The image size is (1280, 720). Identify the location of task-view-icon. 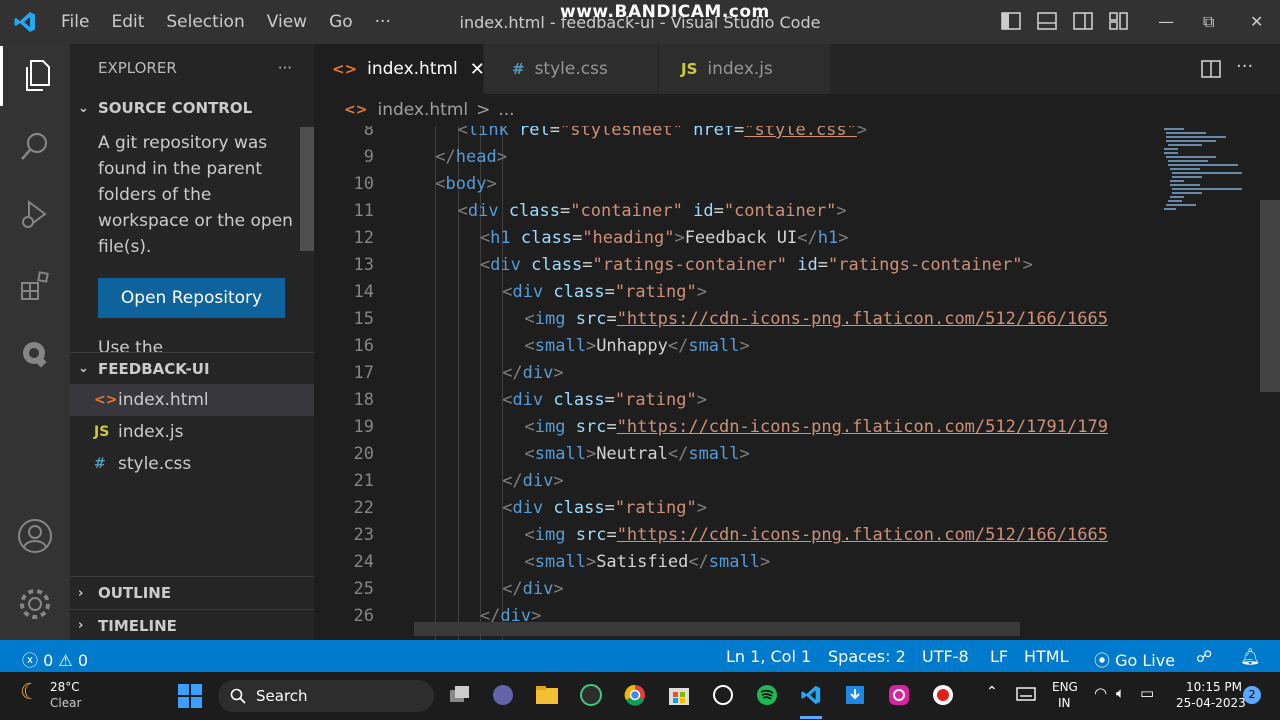
(459, 697).